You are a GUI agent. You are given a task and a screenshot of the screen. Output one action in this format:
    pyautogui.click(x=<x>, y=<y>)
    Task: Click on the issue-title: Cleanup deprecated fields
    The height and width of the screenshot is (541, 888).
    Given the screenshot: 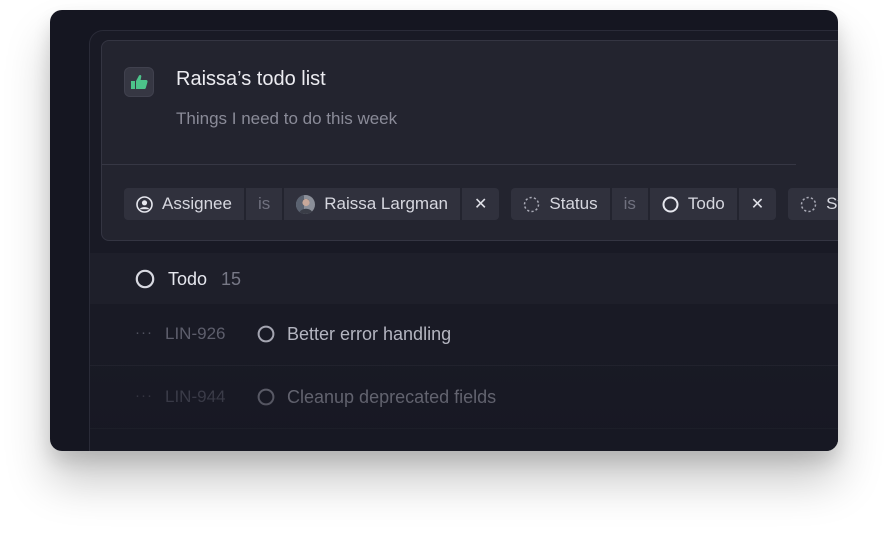 What is the action you would take?
    pyautogui.click(x=392, y=397)
    